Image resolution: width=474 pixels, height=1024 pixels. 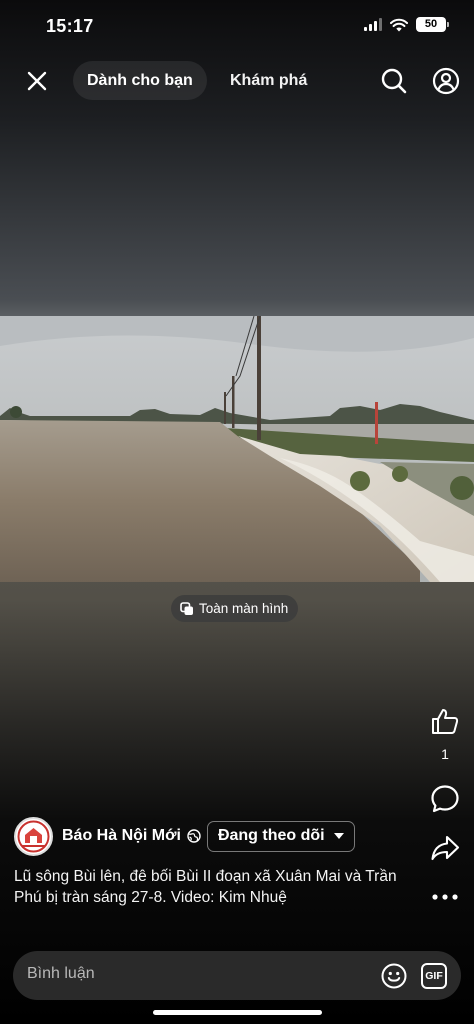 I want to click on fullscreen-button: Toàn màn hình, so click(x=235, y=608).